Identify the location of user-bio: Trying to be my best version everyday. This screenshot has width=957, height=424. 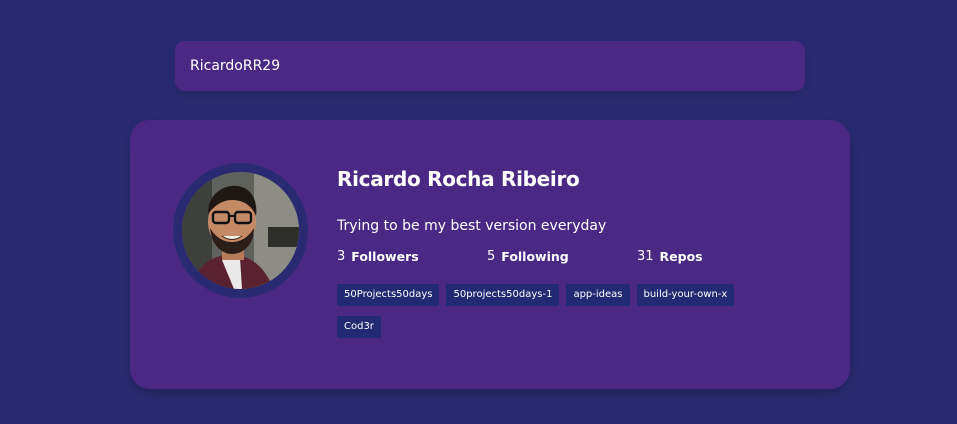
(472, 226).